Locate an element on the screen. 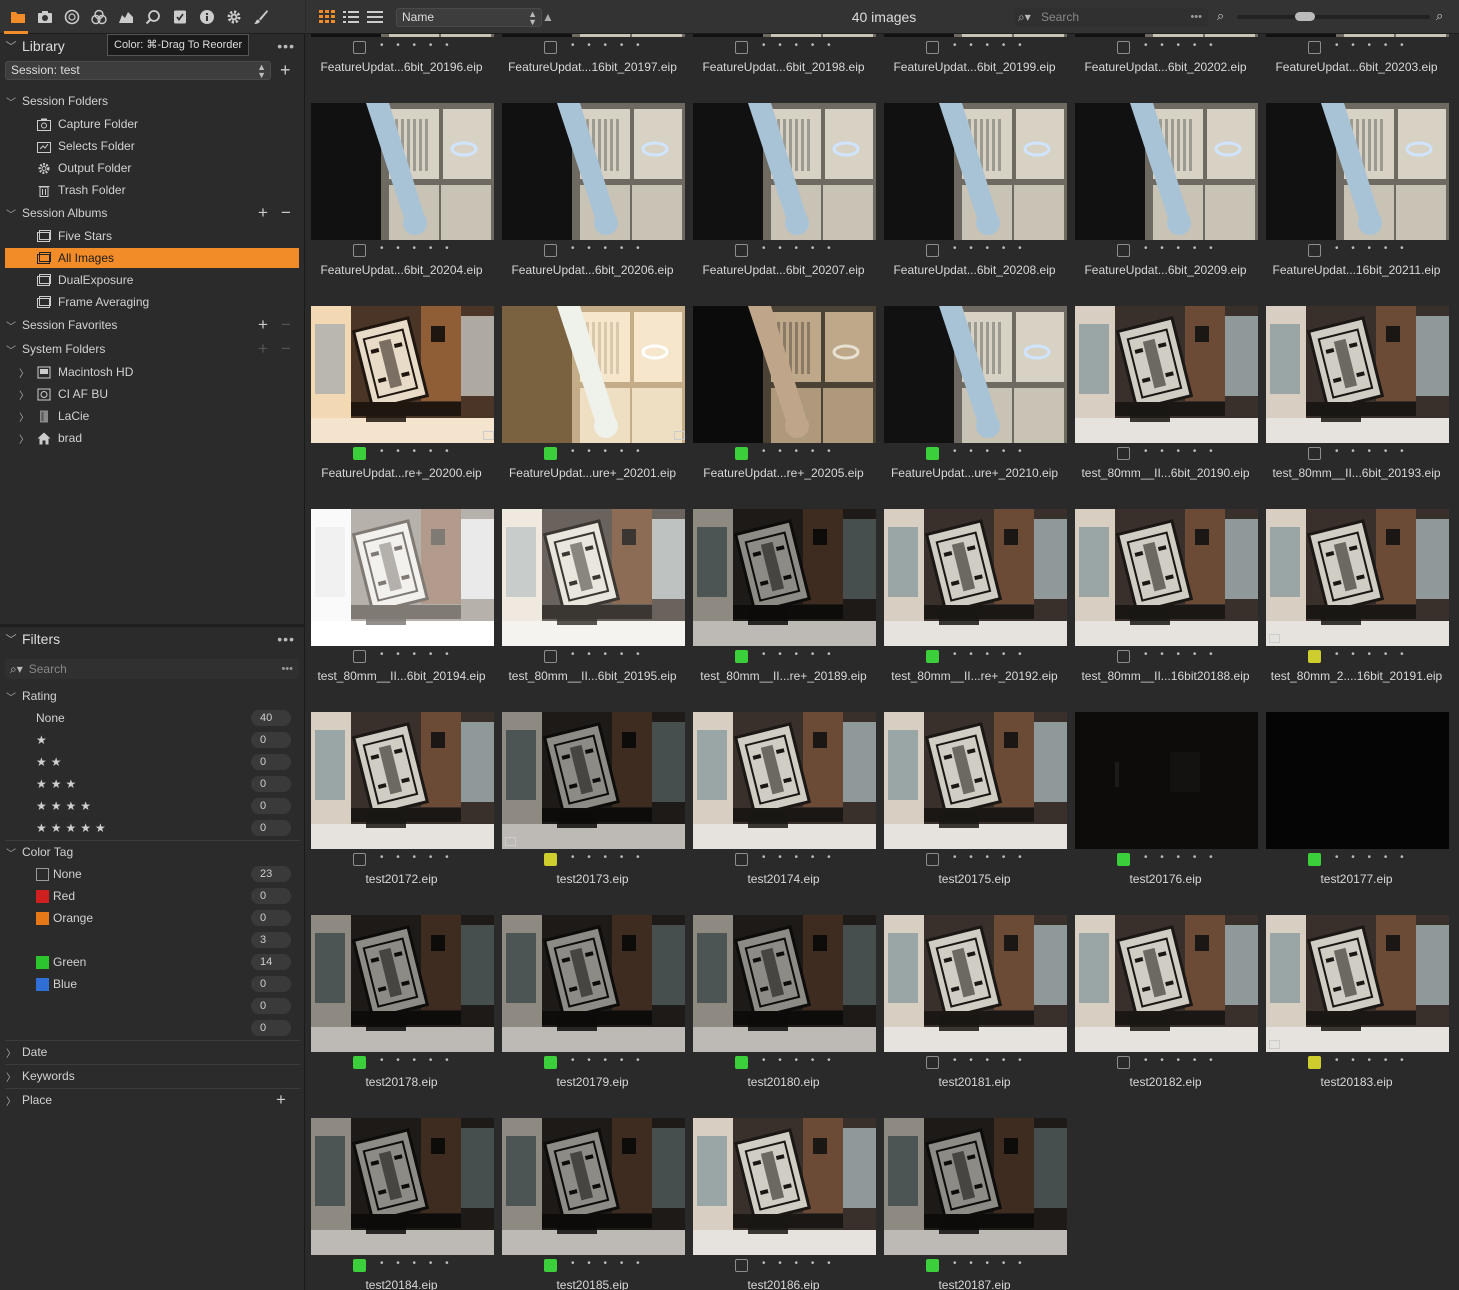  image-thumbnail-cell: • • • • • FeatureUpdat...6bit_20202.eip is located at coordinates (1165, 68).